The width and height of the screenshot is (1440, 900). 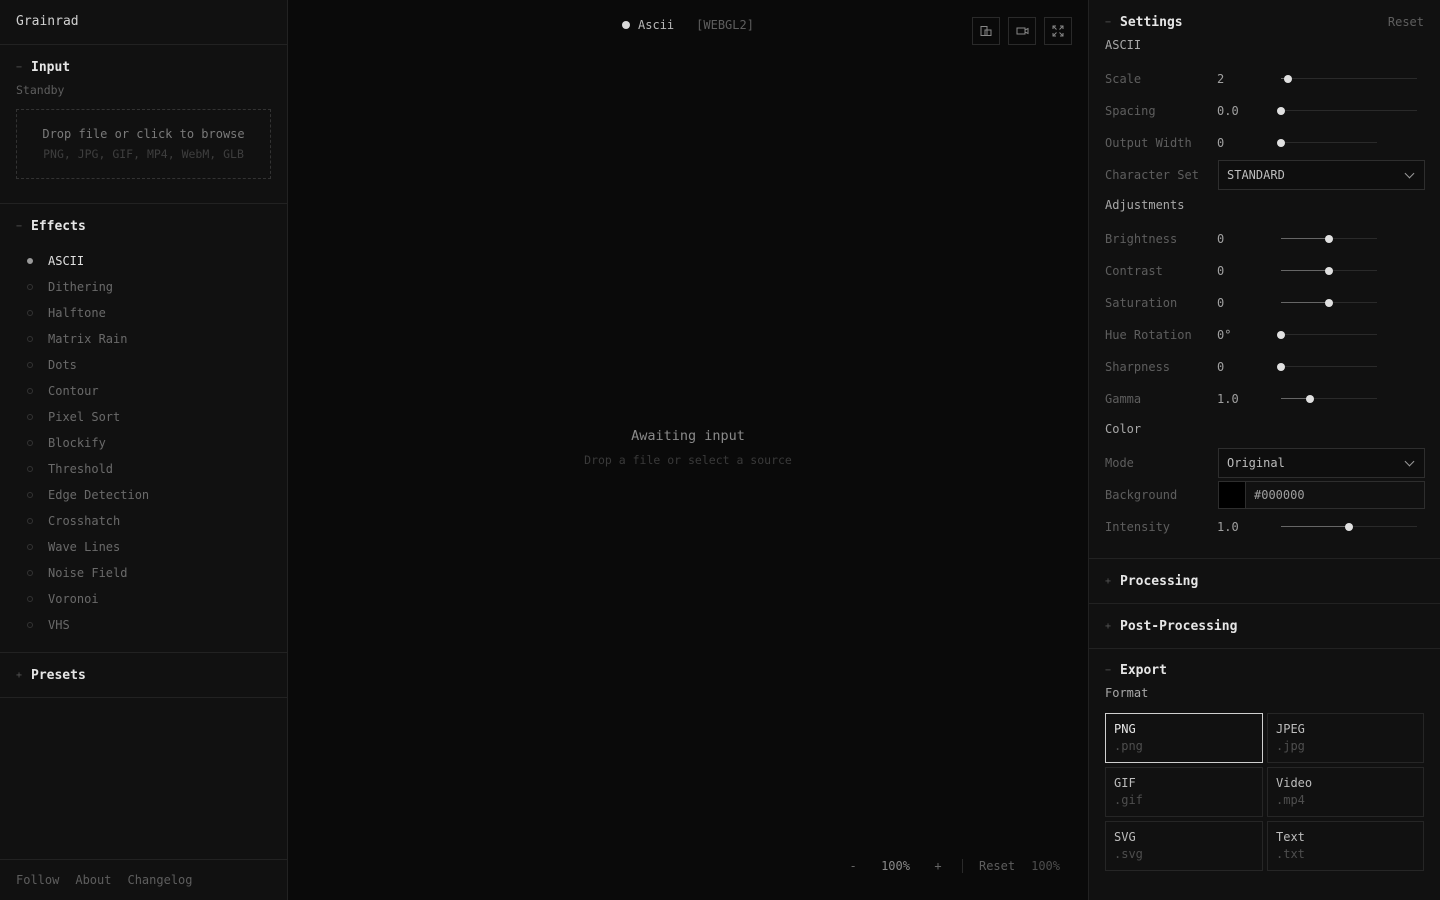 I want to click on format-extension: .mp4, so click(x=1290, y=800).